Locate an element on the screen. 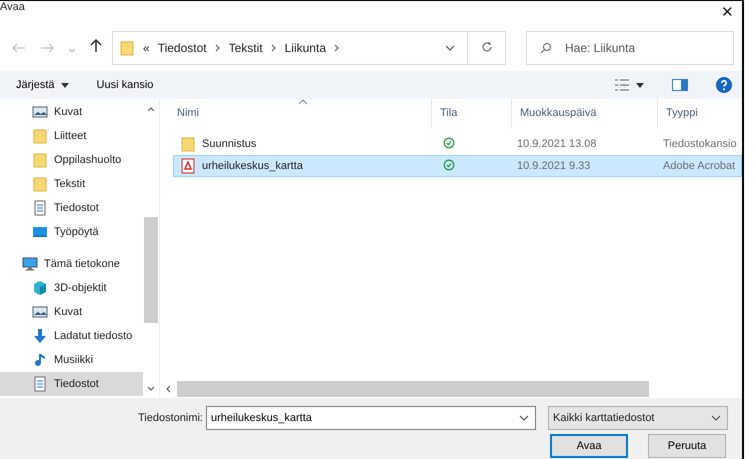  view-options-button is located at coordinates (629, 85).